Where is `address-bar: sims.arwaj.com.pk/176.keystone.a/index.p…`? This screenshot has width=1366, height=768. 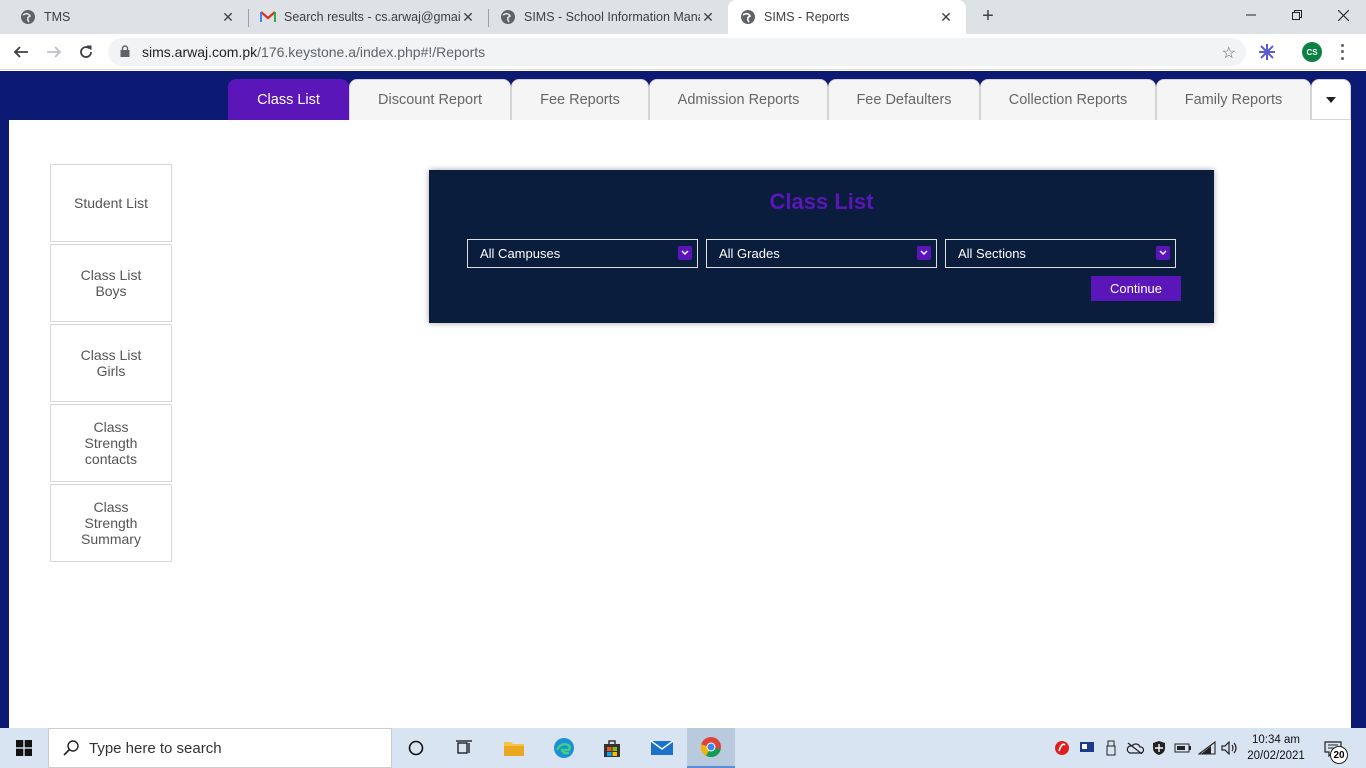 address-bar: sims.arwaj.com.pk/176.keystone.a/index.p… is located at coordinates (677, 52).